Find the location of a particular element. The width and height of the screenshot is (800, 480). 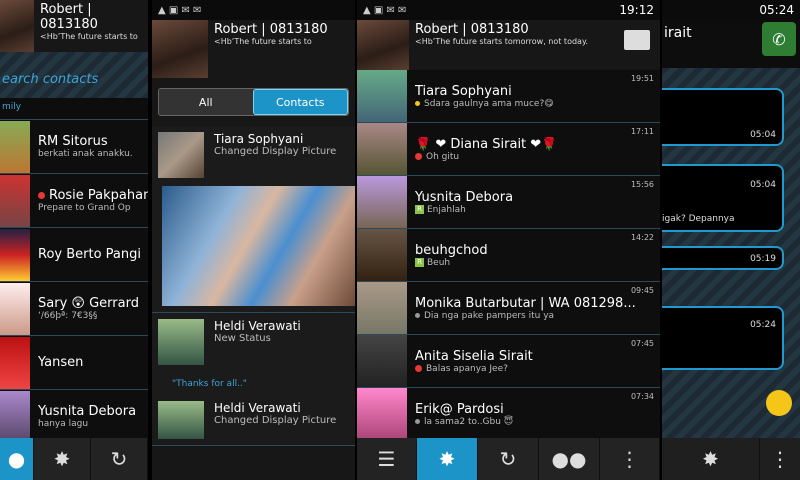

feed-subtitle: Changed Display Picture is located at coordinates (275, 151).